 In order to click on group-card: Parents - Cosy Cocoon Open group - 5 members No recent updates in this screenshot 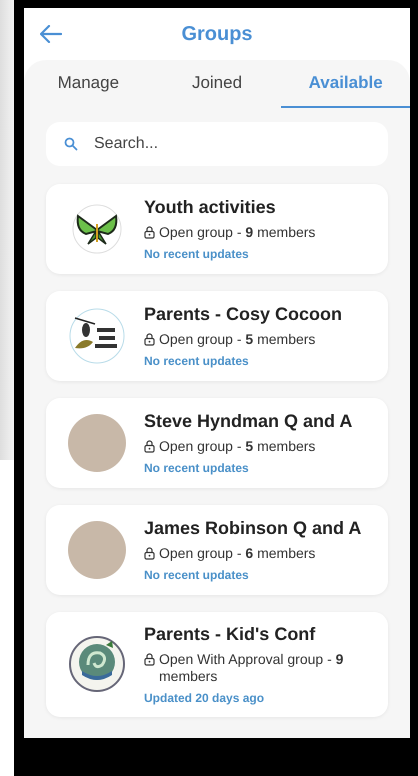, I will do `click(217, 336)`.